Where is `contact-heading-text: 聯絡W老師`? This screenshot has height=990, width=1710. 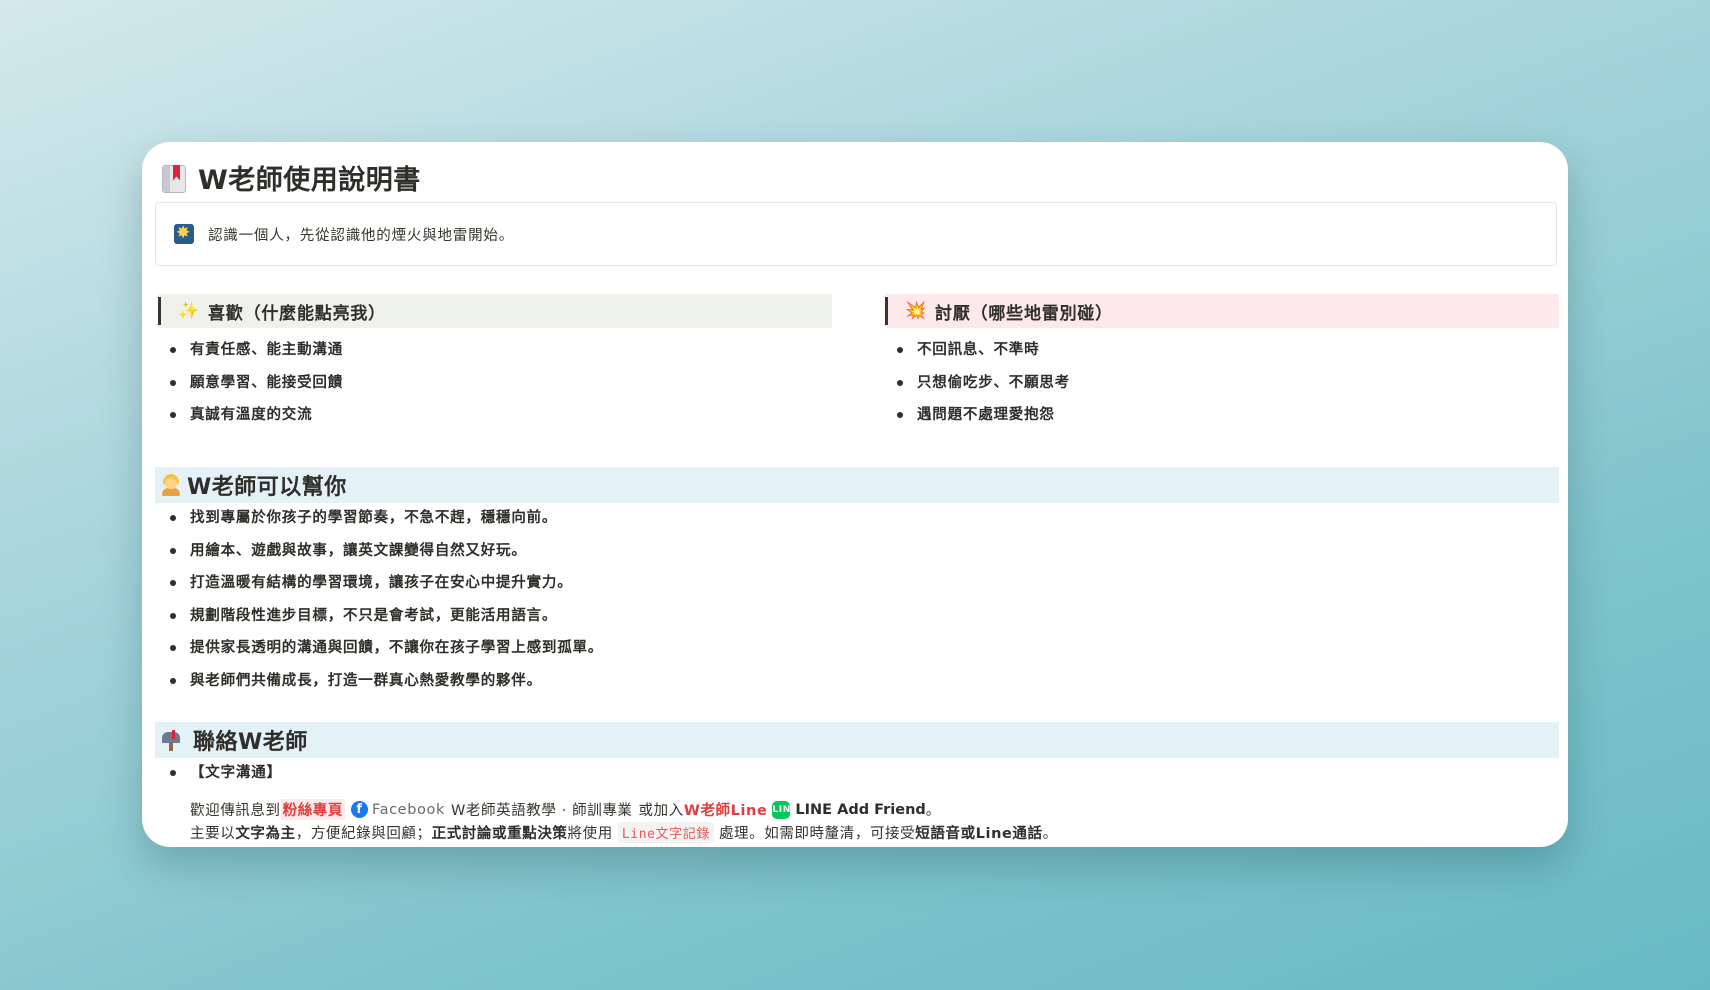 contact-heading-text: 聯絡W老師 is located at coordinates (250, 742).